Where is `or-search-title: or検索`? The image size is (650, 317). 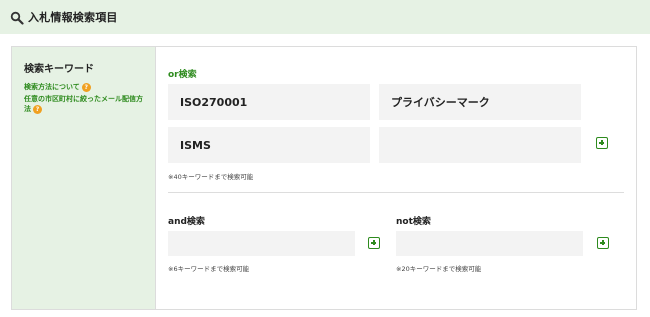 or-search-title: or検索 is located at coordinates (182, 75).